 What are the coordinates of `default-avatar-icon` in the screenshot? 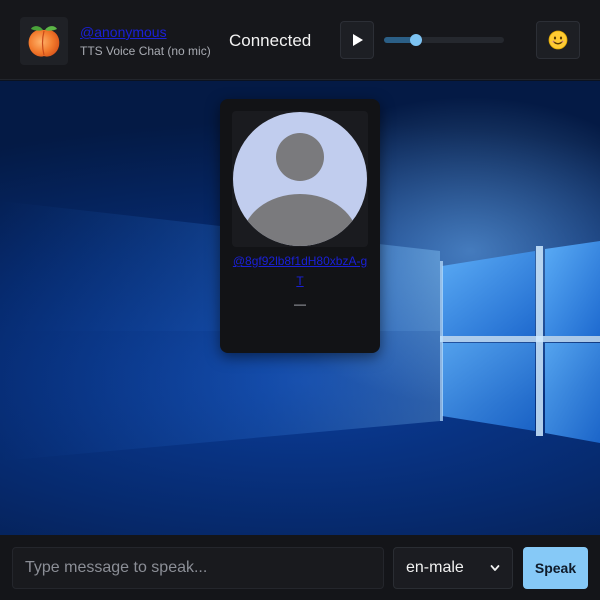 It's located at (300, 179).